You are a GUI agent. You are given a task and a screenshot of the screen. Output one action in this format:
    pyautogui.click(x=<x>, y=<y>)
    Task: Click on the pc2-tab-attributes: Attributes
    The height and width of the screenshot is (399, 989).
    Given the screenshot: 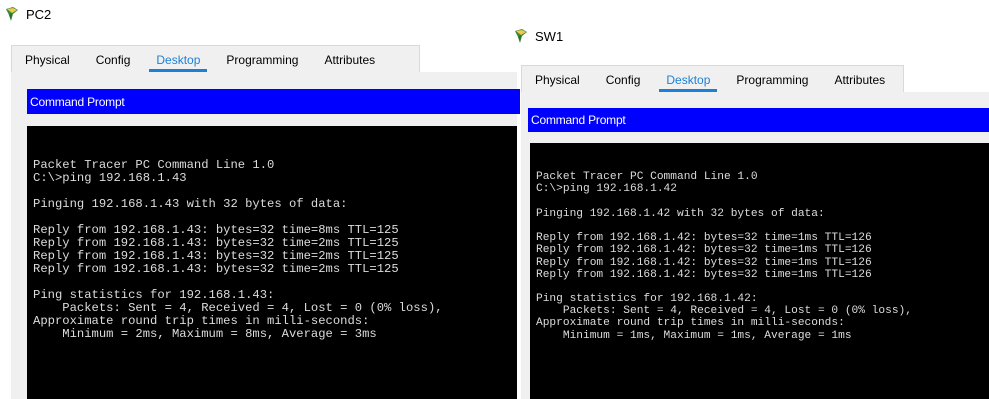 What is the action you would take?
    pyautogui.click(x=349, y=60)
    